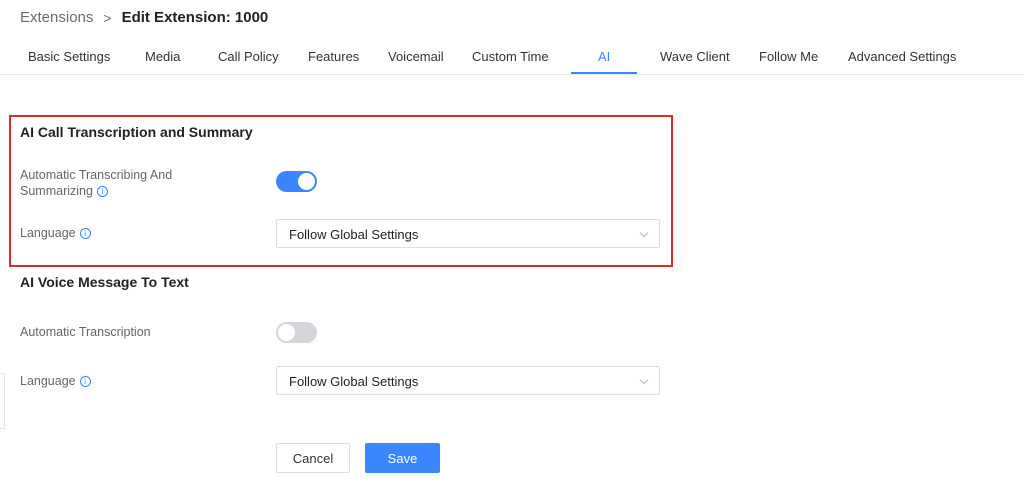 Image resolution: width=1024 pixels, height=490 pixels. Describe the element at coordinates (354, 234) in the screenshot. I see `ai-call-language-value: Follow Global Settings` at that location.